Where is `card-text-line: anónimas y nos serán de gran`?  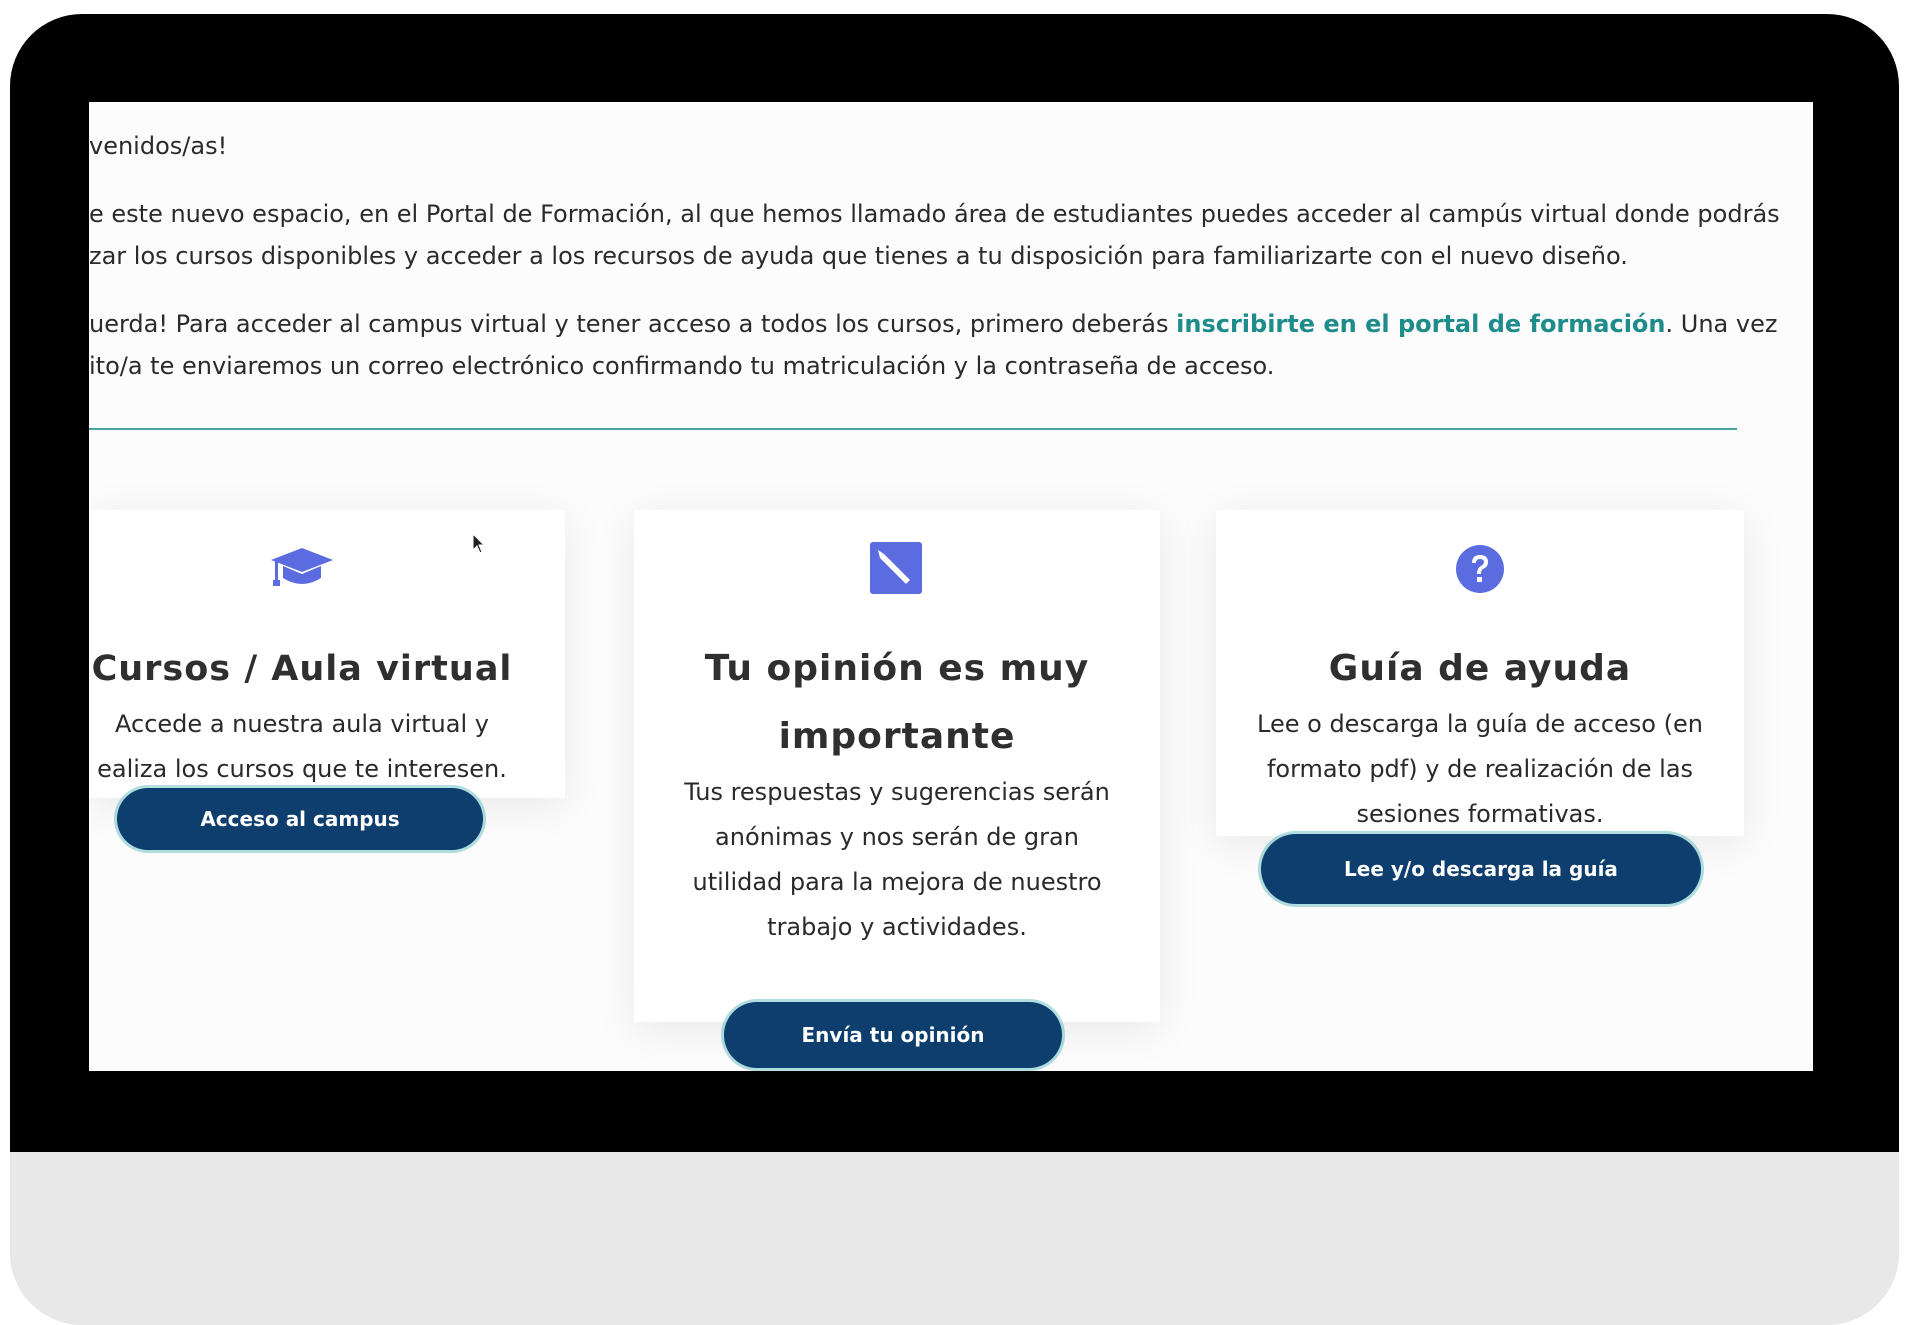
card-text-line: anónimas y nos serán de gran is located at coordinates (897, 837).